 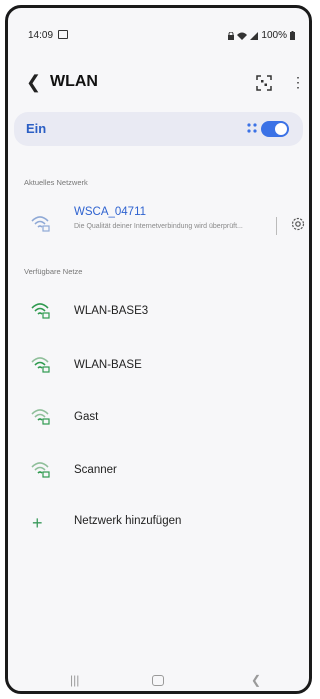 What do you see at coordinates (128, 521) in the screenshot?
I see `add-network-label: Netzwerk hinzufügen` at bounding box center [128, 521].